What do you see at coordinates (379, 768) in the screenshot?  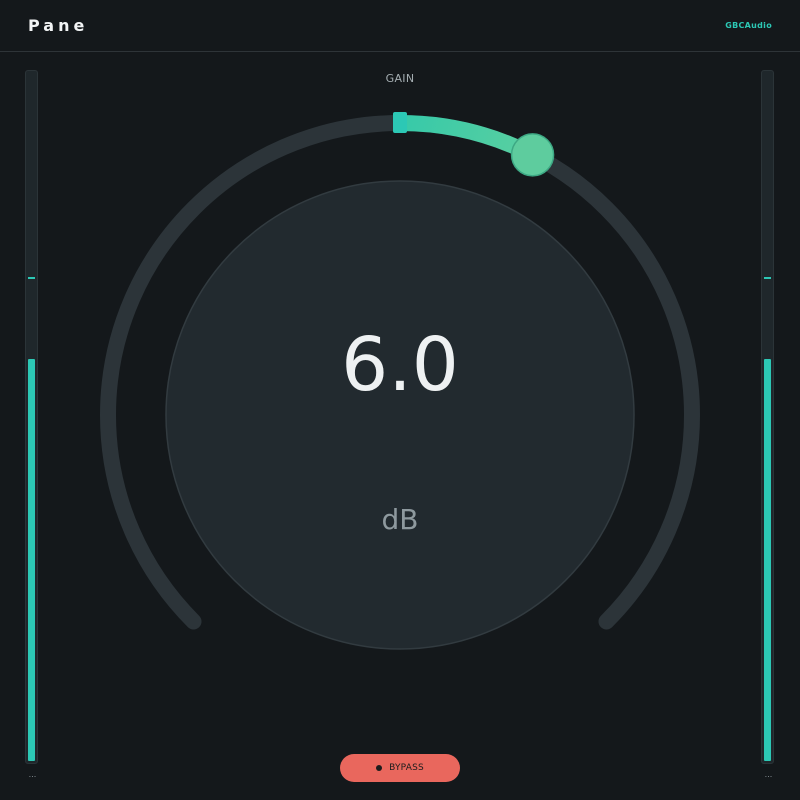 I see `bypass-indicator-icon` at bounding box center [379, 768].